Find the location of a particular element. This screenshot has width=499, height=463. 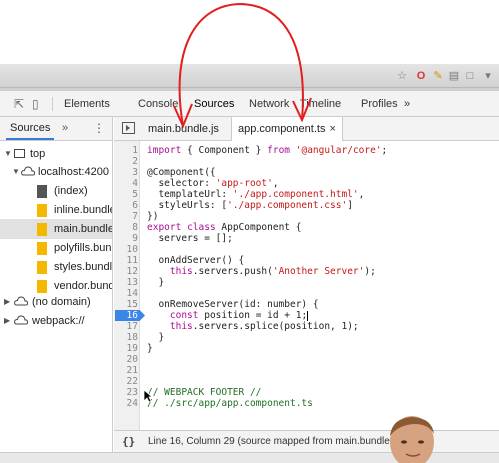

star-icon: ☆ is located at coordinates (402, 76).